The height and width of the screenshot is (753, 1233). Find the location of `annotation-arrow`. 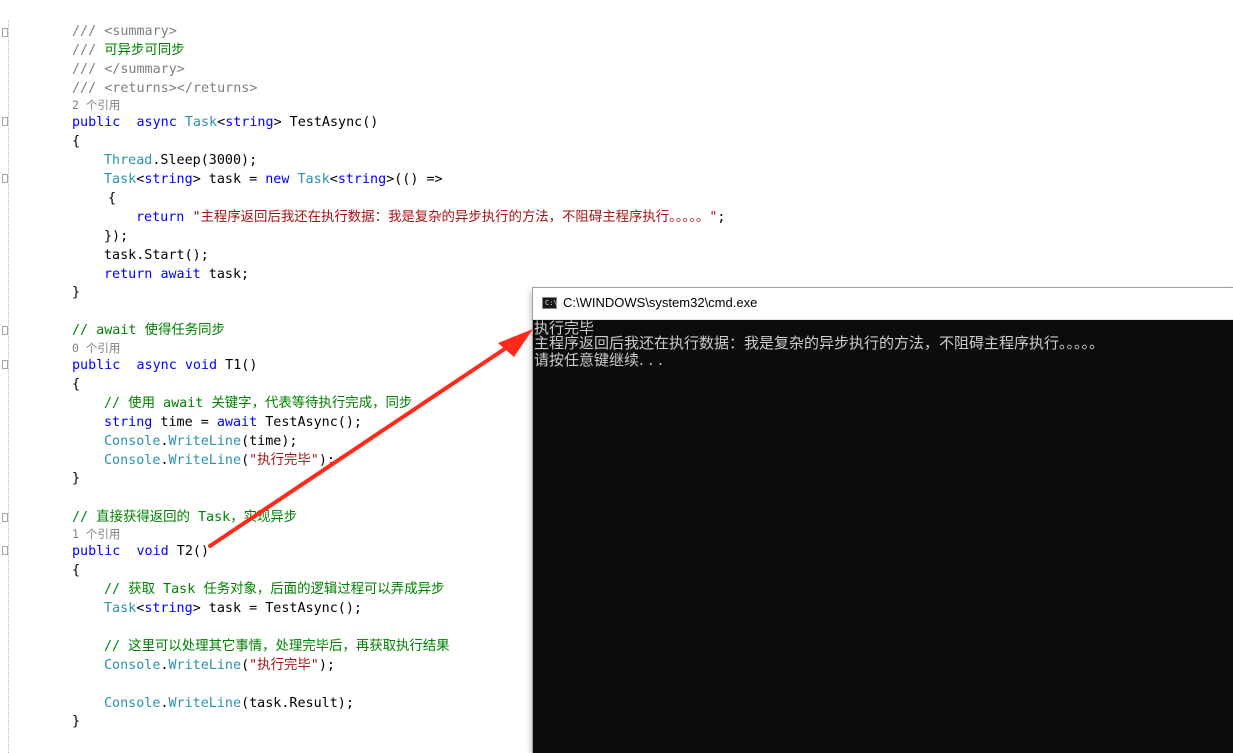

annotation-arrow is located at coordinates (370, 438).